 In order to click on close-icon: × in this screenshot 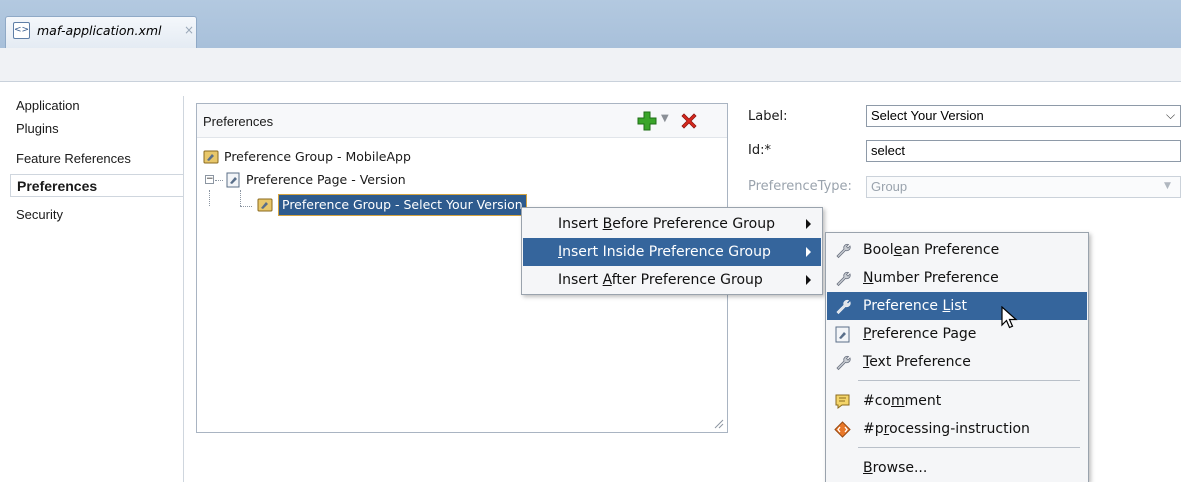, I will do `click(189, 30)`.